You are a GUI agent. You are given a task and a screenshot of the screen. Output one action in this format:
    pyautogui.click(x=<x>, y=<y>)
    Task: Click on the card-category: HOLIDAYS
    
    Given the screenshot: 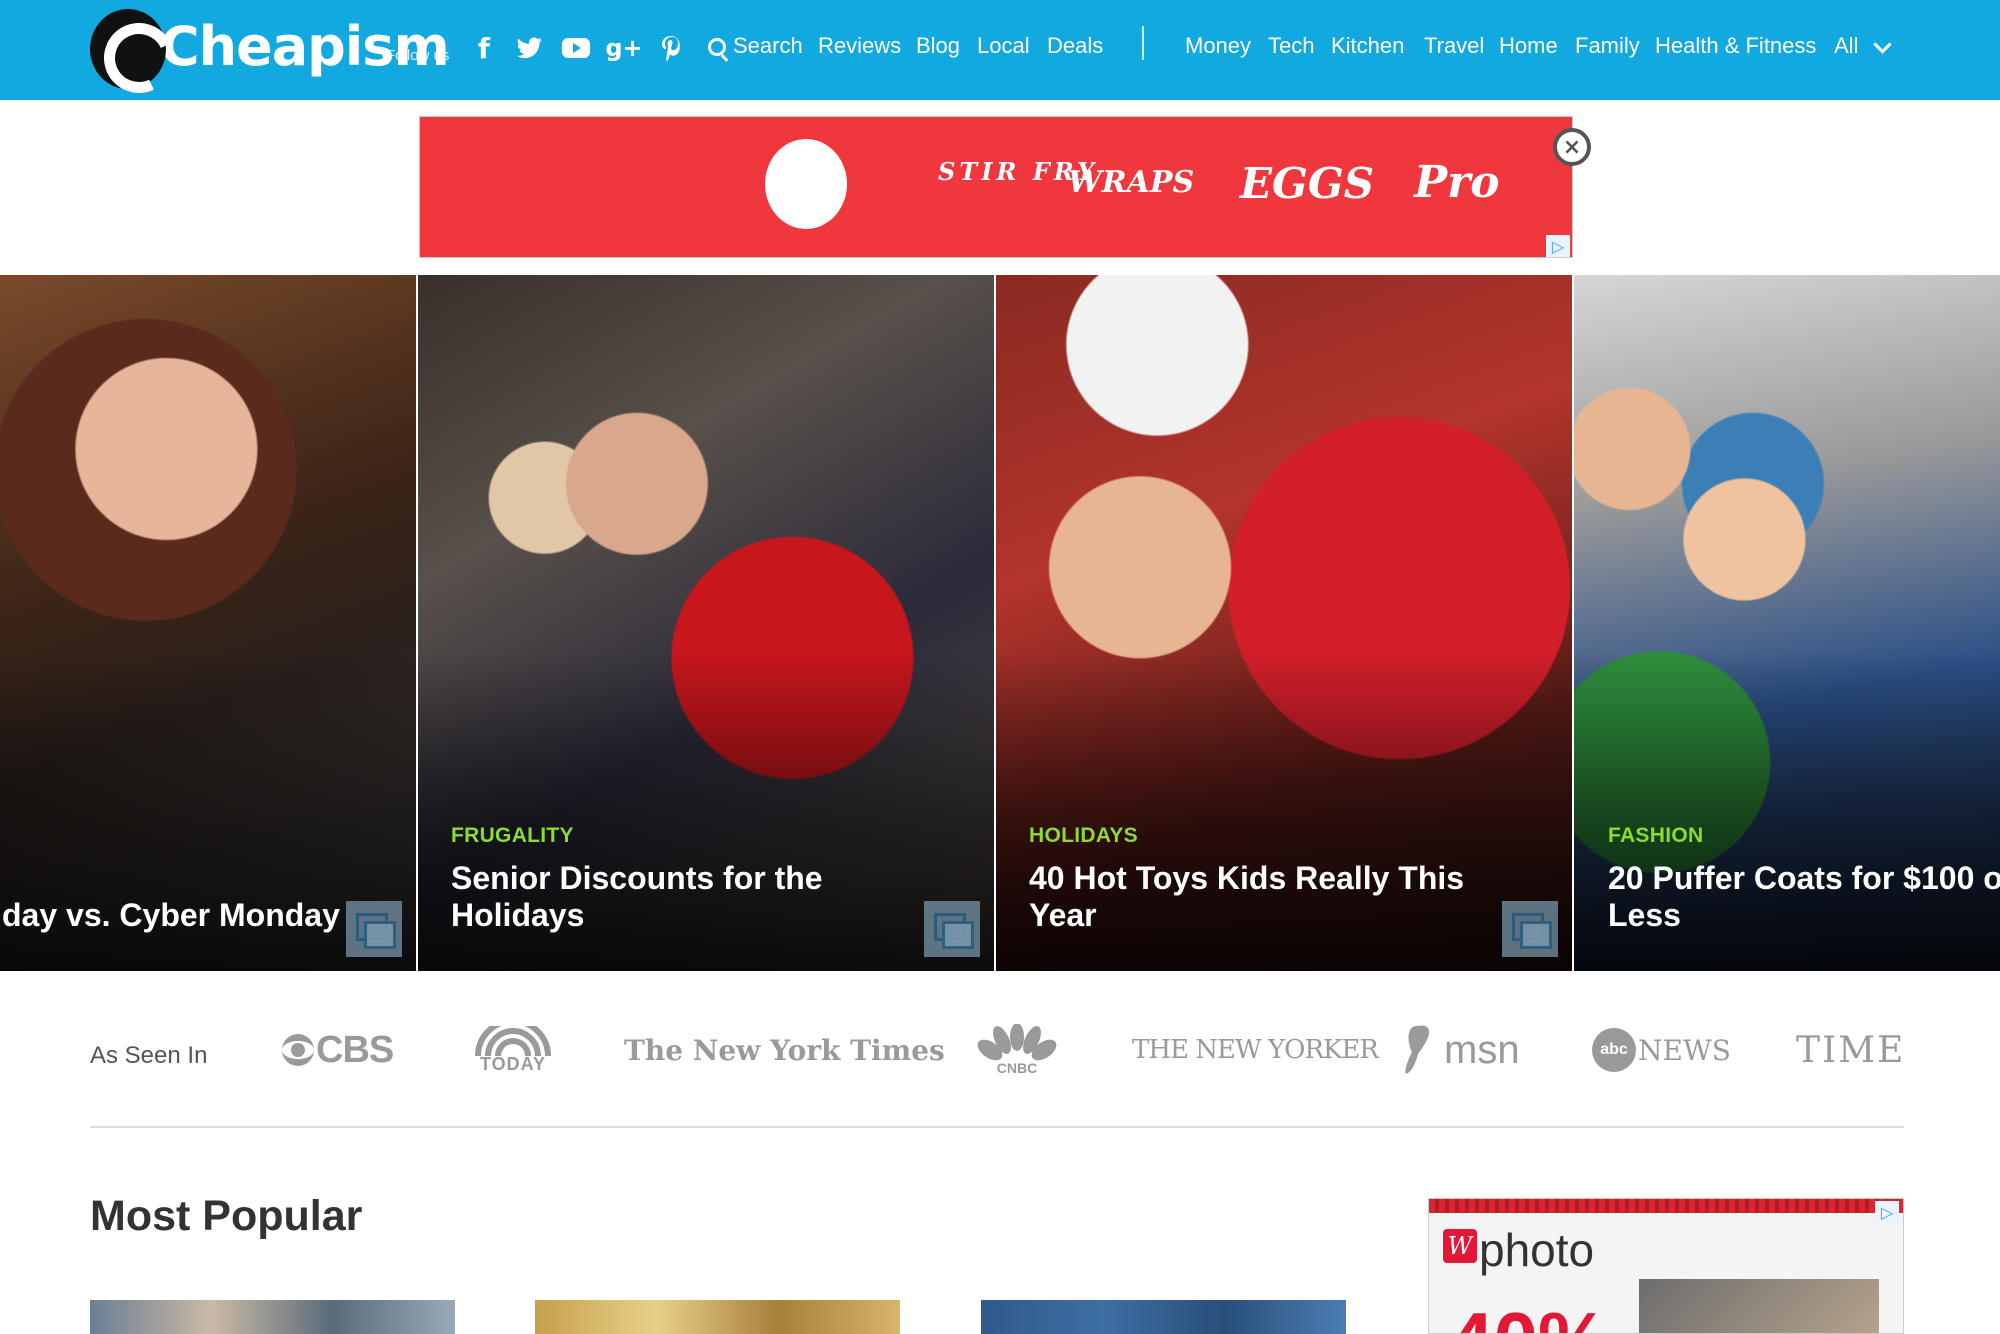 What is the action you would take?
    pyautogui.click(x=1083, y=836)
    